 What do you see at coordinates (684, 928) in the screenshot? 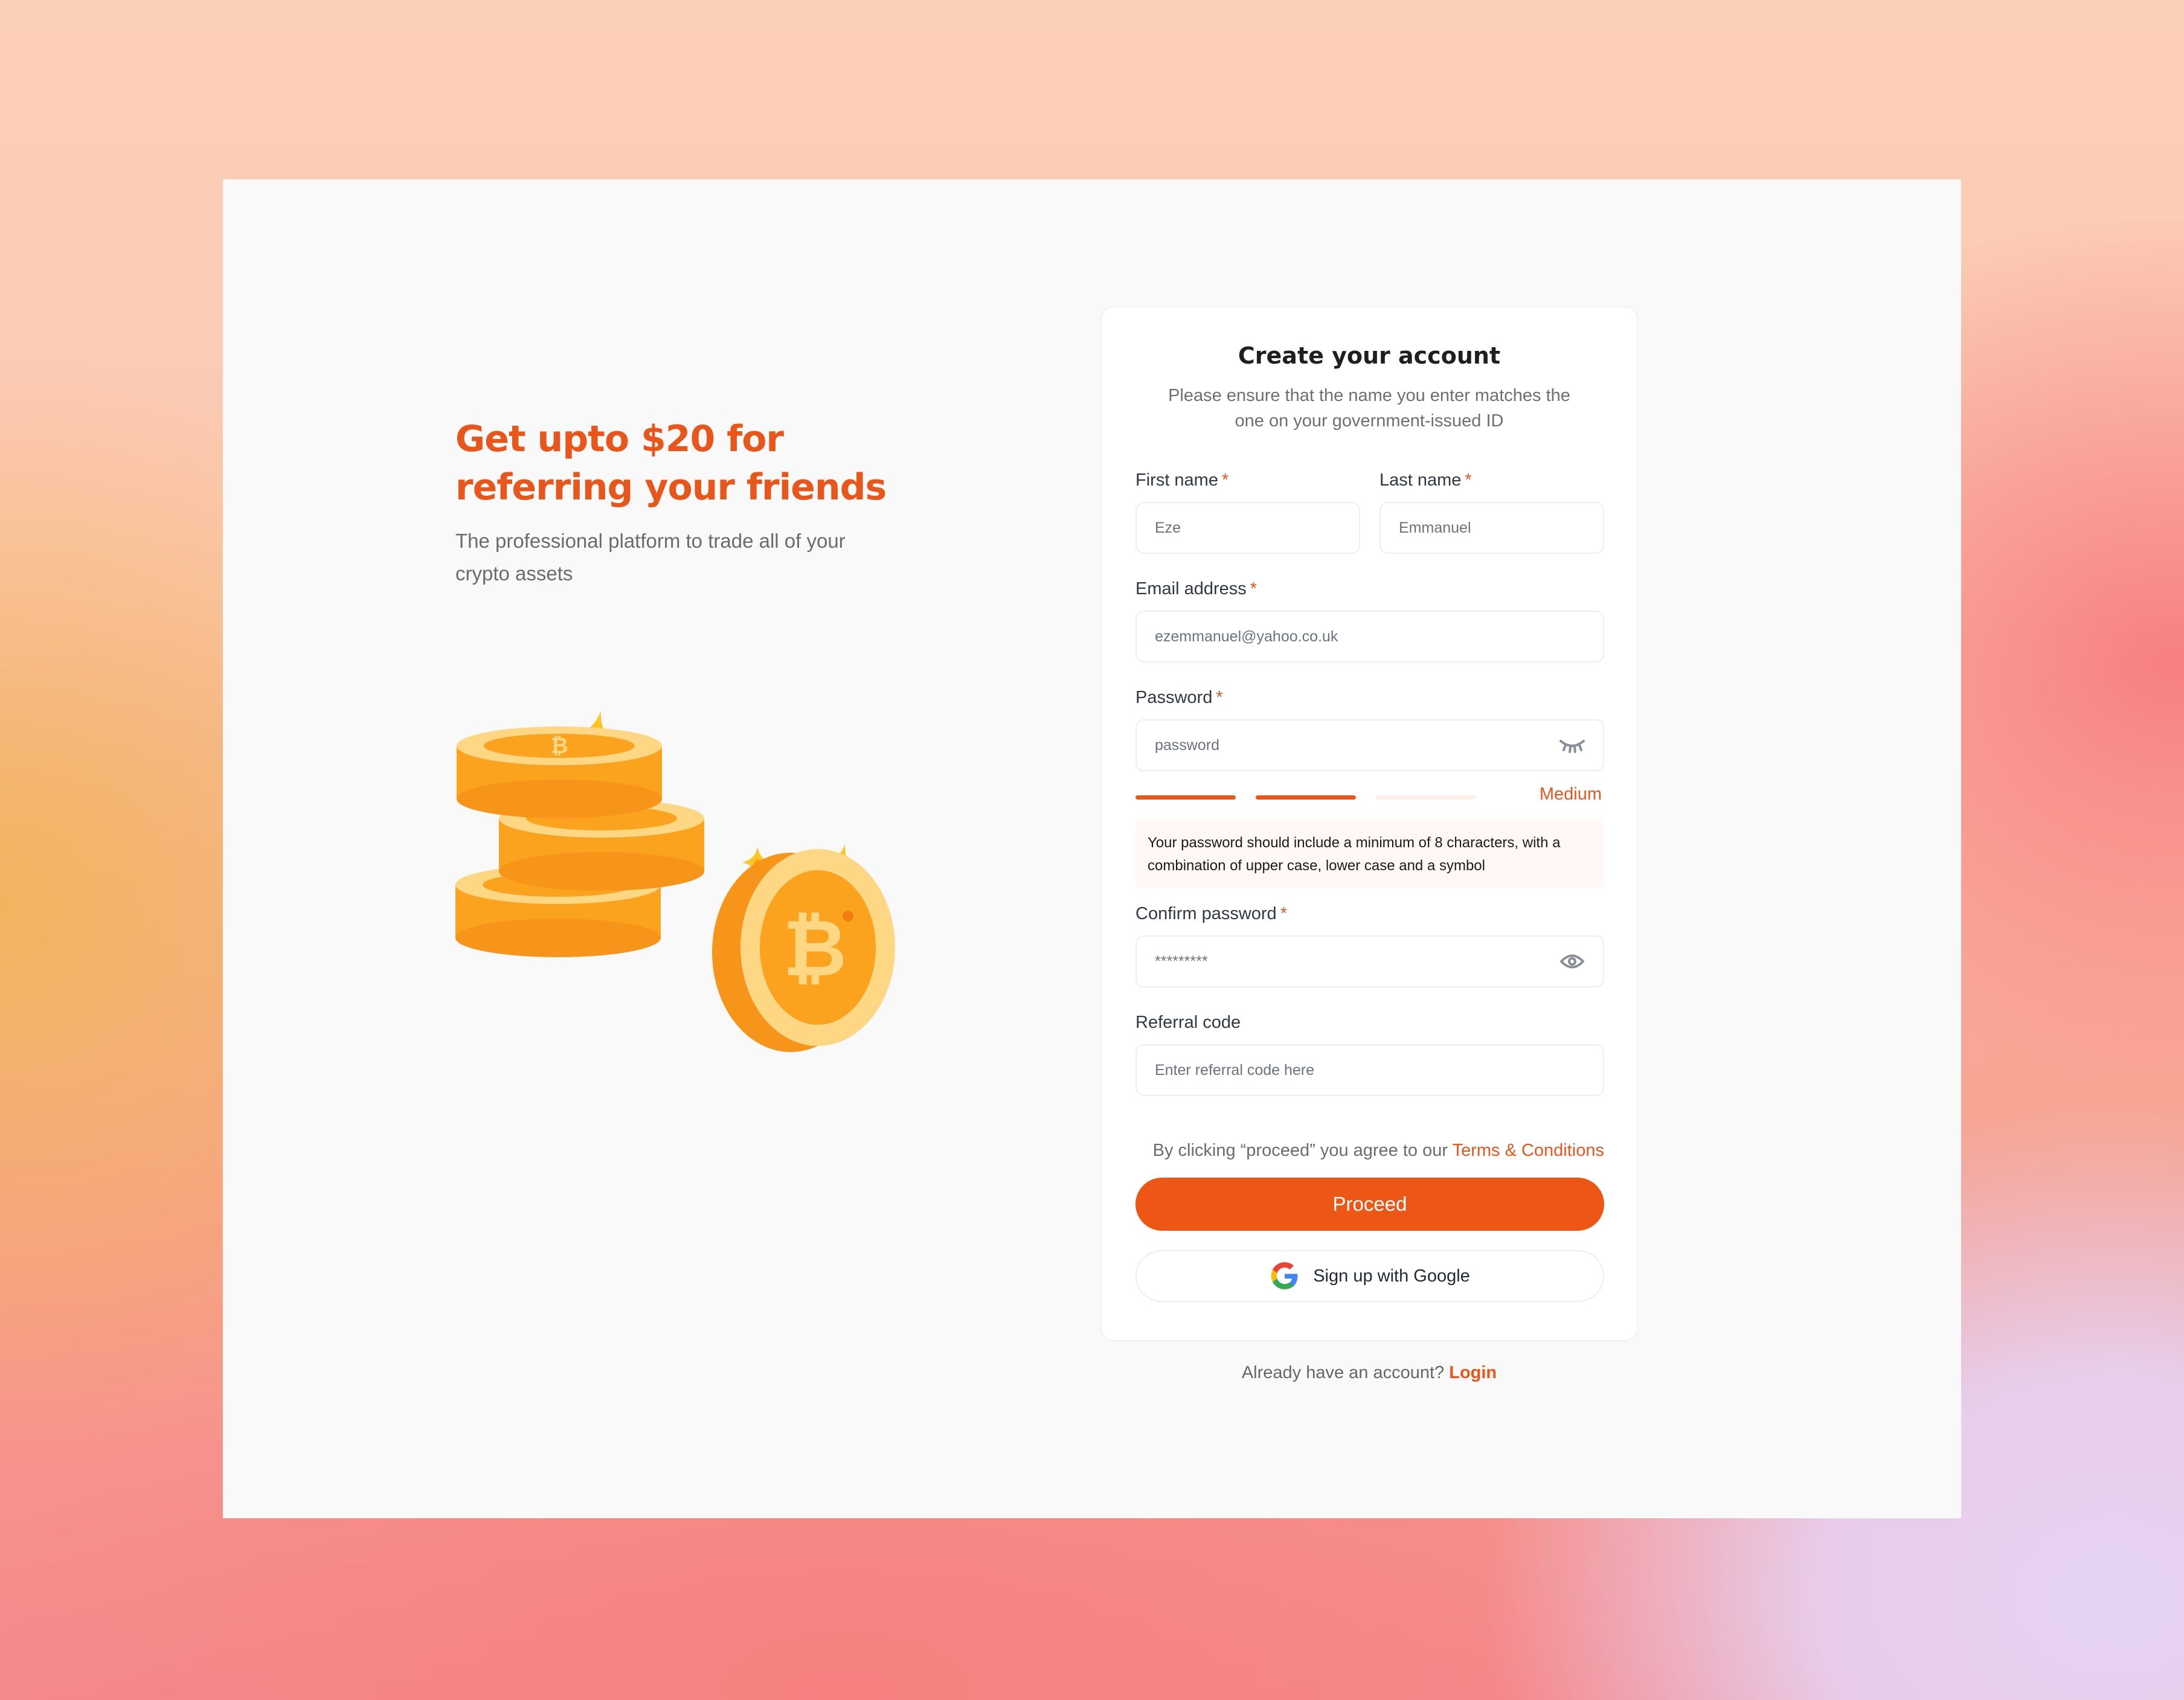
I see `bitcoin-coins-illustration: ₿ ₿` at bounding box center [684, 928].